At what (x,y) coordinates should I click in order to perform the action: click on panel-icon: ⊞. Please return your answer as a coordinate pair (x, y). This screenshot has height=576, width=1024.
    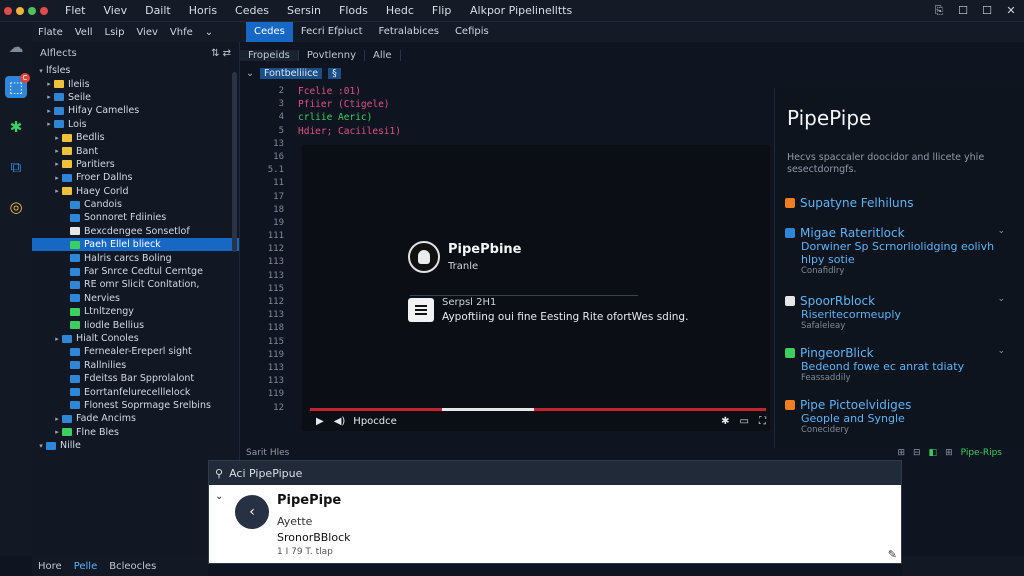
    Looking at the image, I should click on (949, 453).